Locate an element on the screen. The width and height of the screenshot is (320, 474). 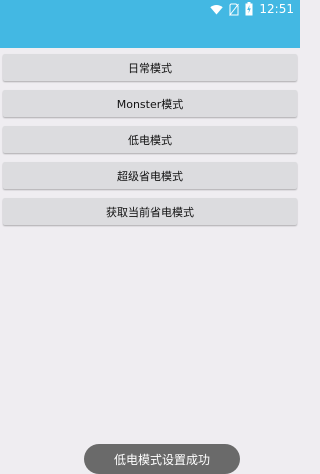
daily-mode-button: 日常模式 is located at coordinates (150, 67).